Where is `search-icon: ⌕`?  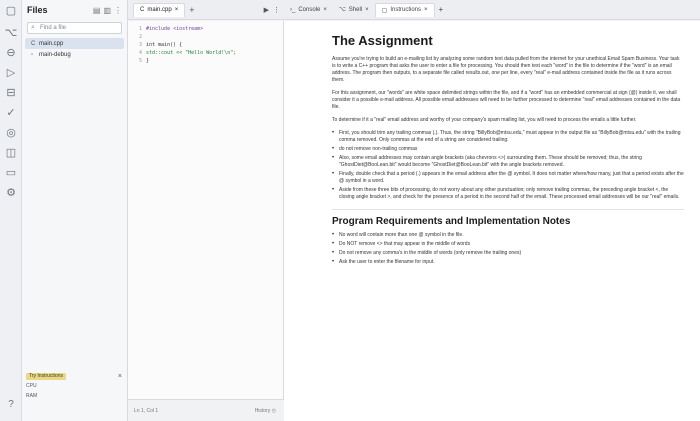
search-icon: ⌕ is located at coordinates (33, 27).